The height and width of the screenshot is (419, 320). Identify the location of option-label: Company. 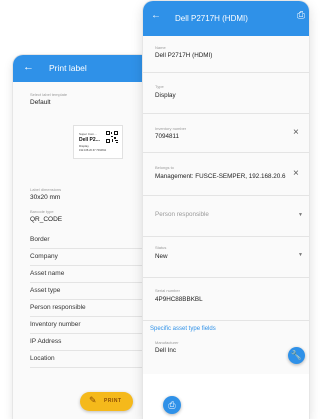
(44, 256).